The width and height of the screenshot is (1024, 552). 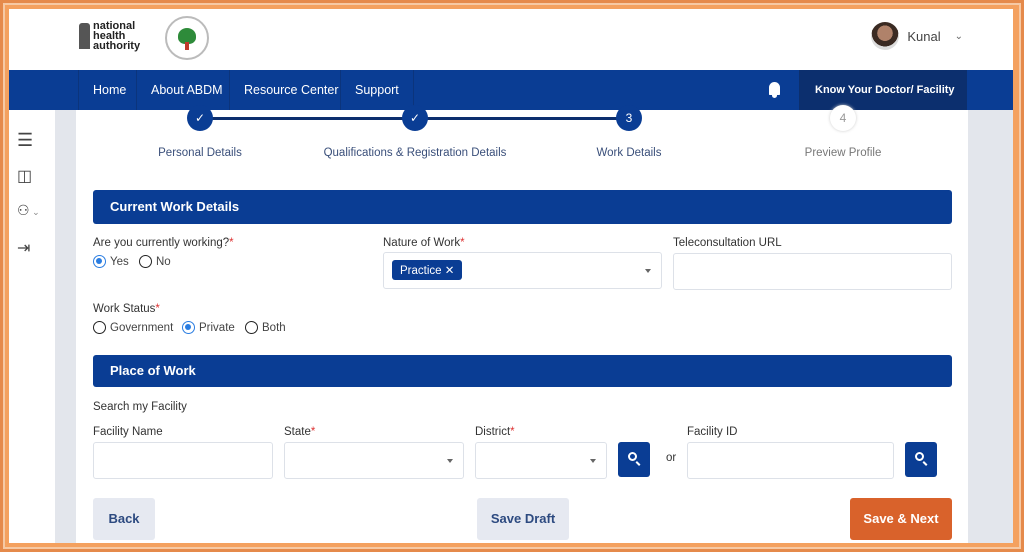 What do you see at coordinates (300, 432) in the screenshot?
I see `state-label: State*` at bounding box center [300, 432].